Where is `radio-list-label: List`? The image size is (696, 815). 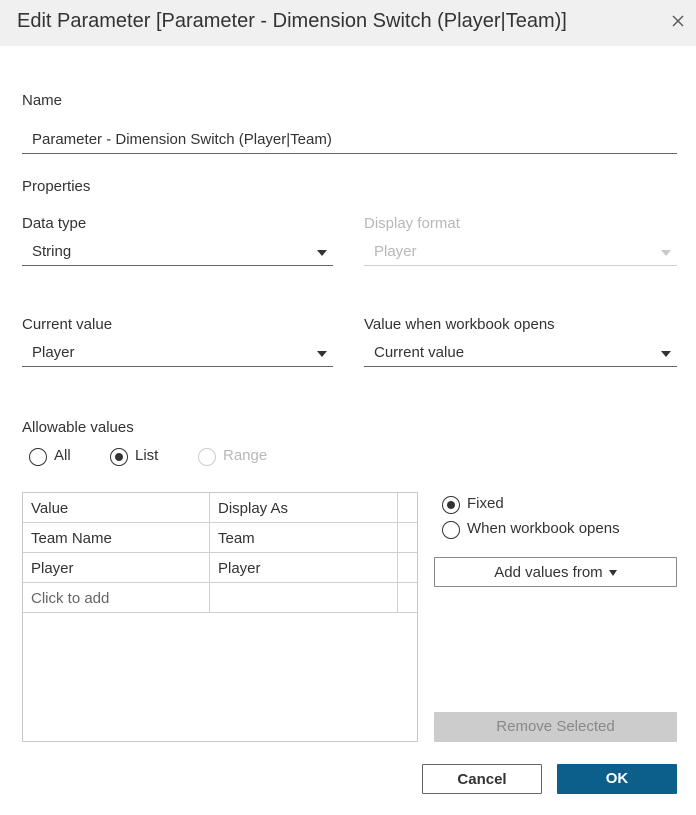
radio-list-label: List is located at coordinates (146, 455).